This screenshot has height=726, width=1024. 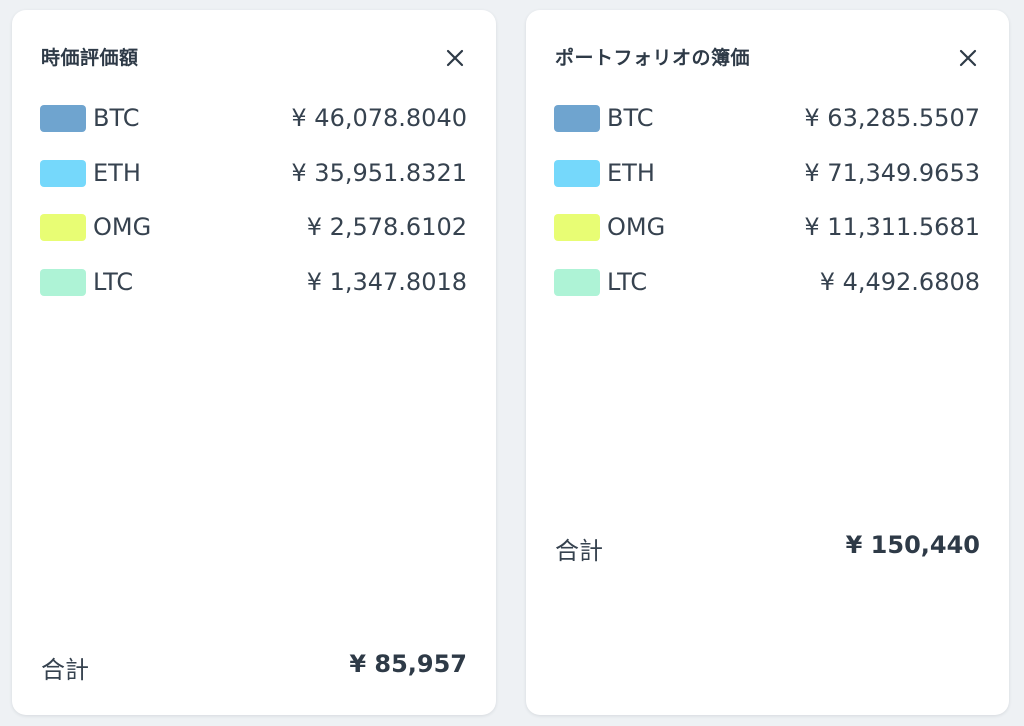 I want to click on coin-amount: ¥ 63,285.5507, so click(x=892, y=118).